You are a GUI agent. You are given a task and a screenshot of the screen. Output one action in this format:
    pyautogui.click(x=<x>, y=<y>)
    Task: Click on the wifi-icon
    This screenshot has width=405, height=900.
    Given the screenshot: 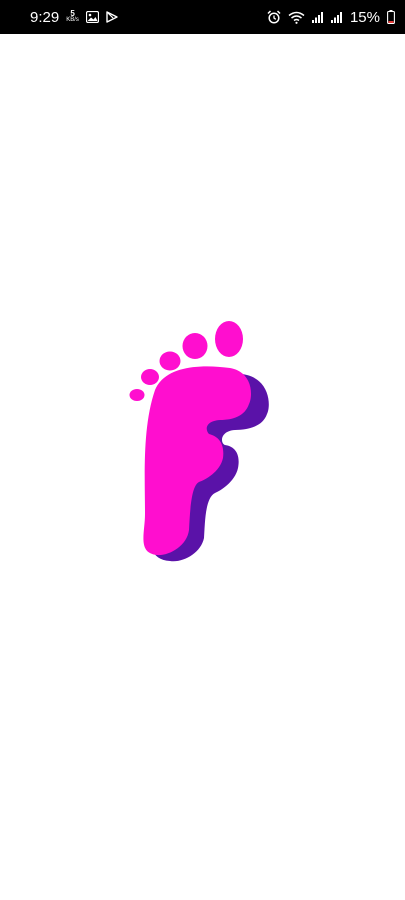 What is the action you would take?
    pyautogui.click(x=296, y=17)
    